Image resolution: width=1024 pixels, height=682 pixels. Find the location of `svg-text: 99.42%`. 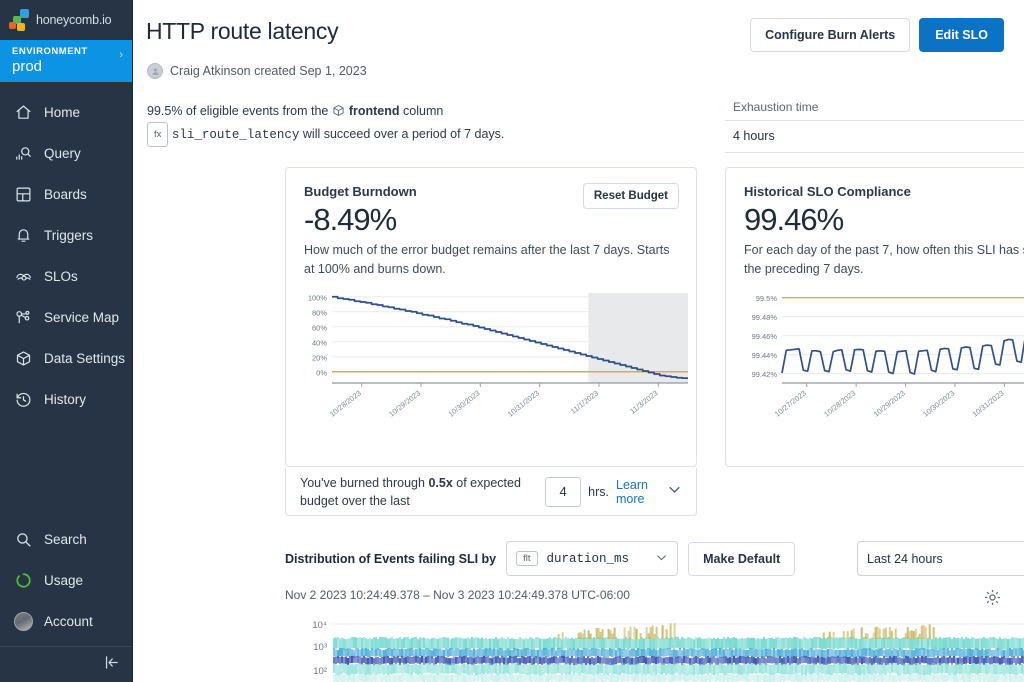

svg-text: 99.42% is located at coordinates (765, 374).